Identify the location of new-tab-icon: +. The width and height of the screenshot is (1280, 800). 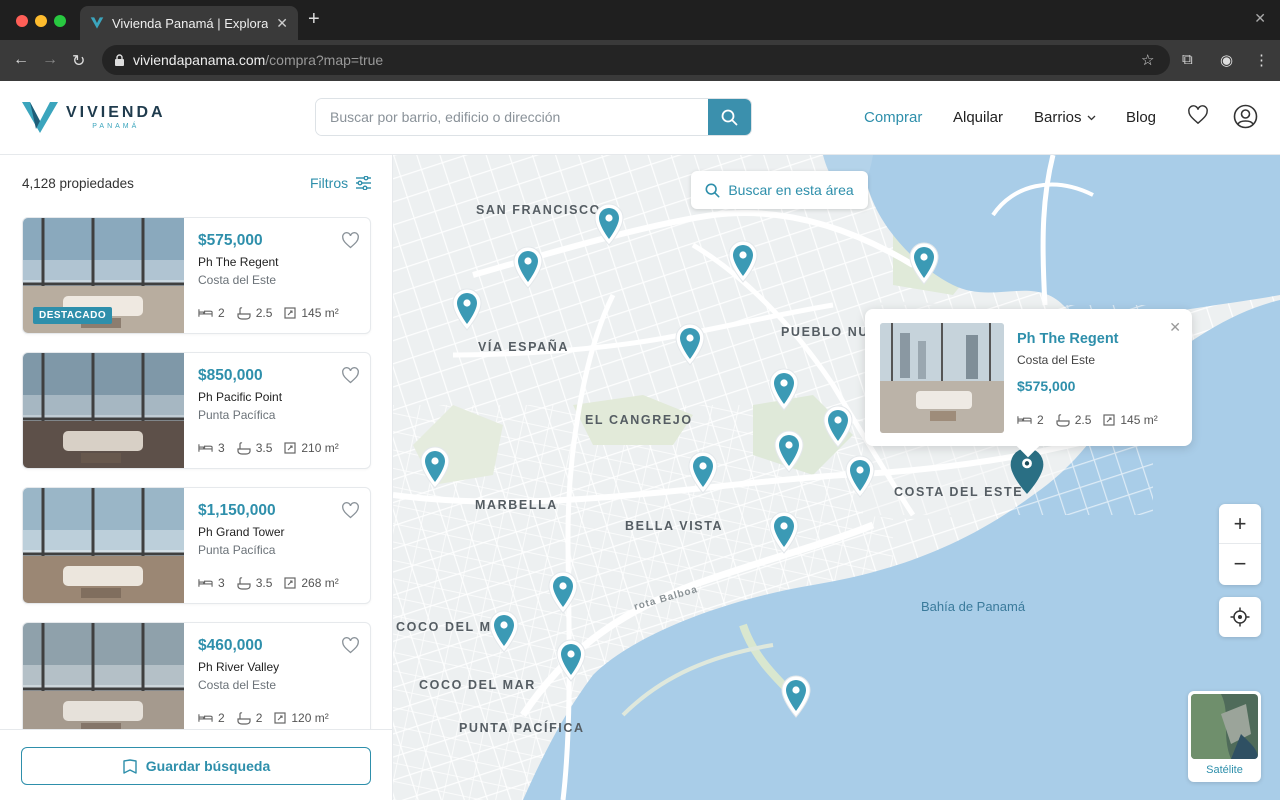
(314, 19).